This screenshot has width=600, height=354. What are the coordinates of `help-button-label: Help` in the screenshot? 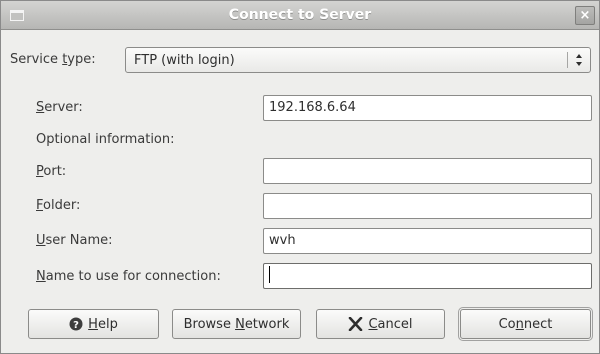 It's located at (103, 324).